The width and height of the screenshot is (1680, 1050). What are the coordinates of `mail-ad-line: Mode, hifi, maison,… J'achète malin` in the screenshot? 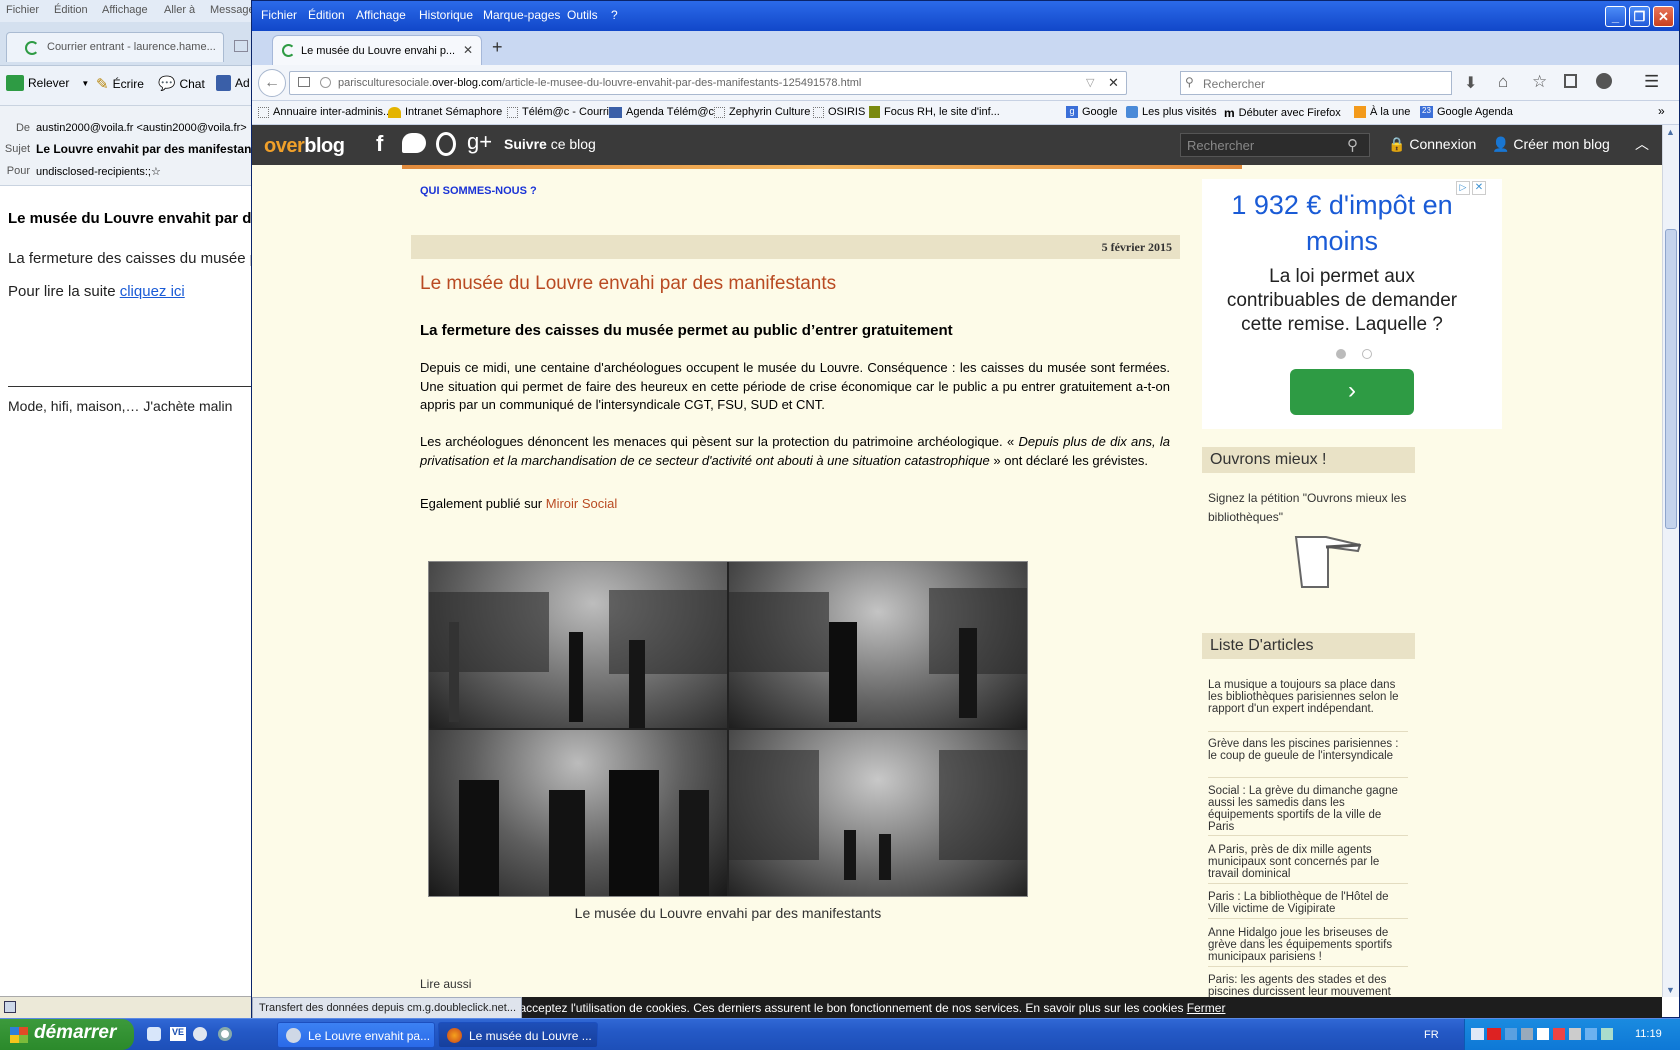 It's located at (120, 406).